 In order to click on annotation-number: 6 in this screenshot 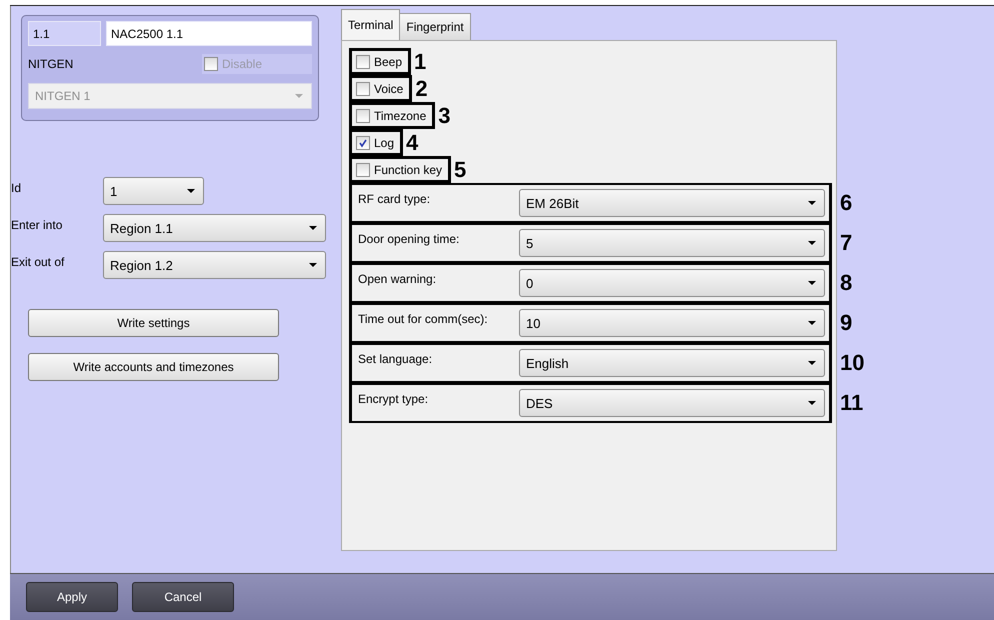, I will do `click(846, 203)`.